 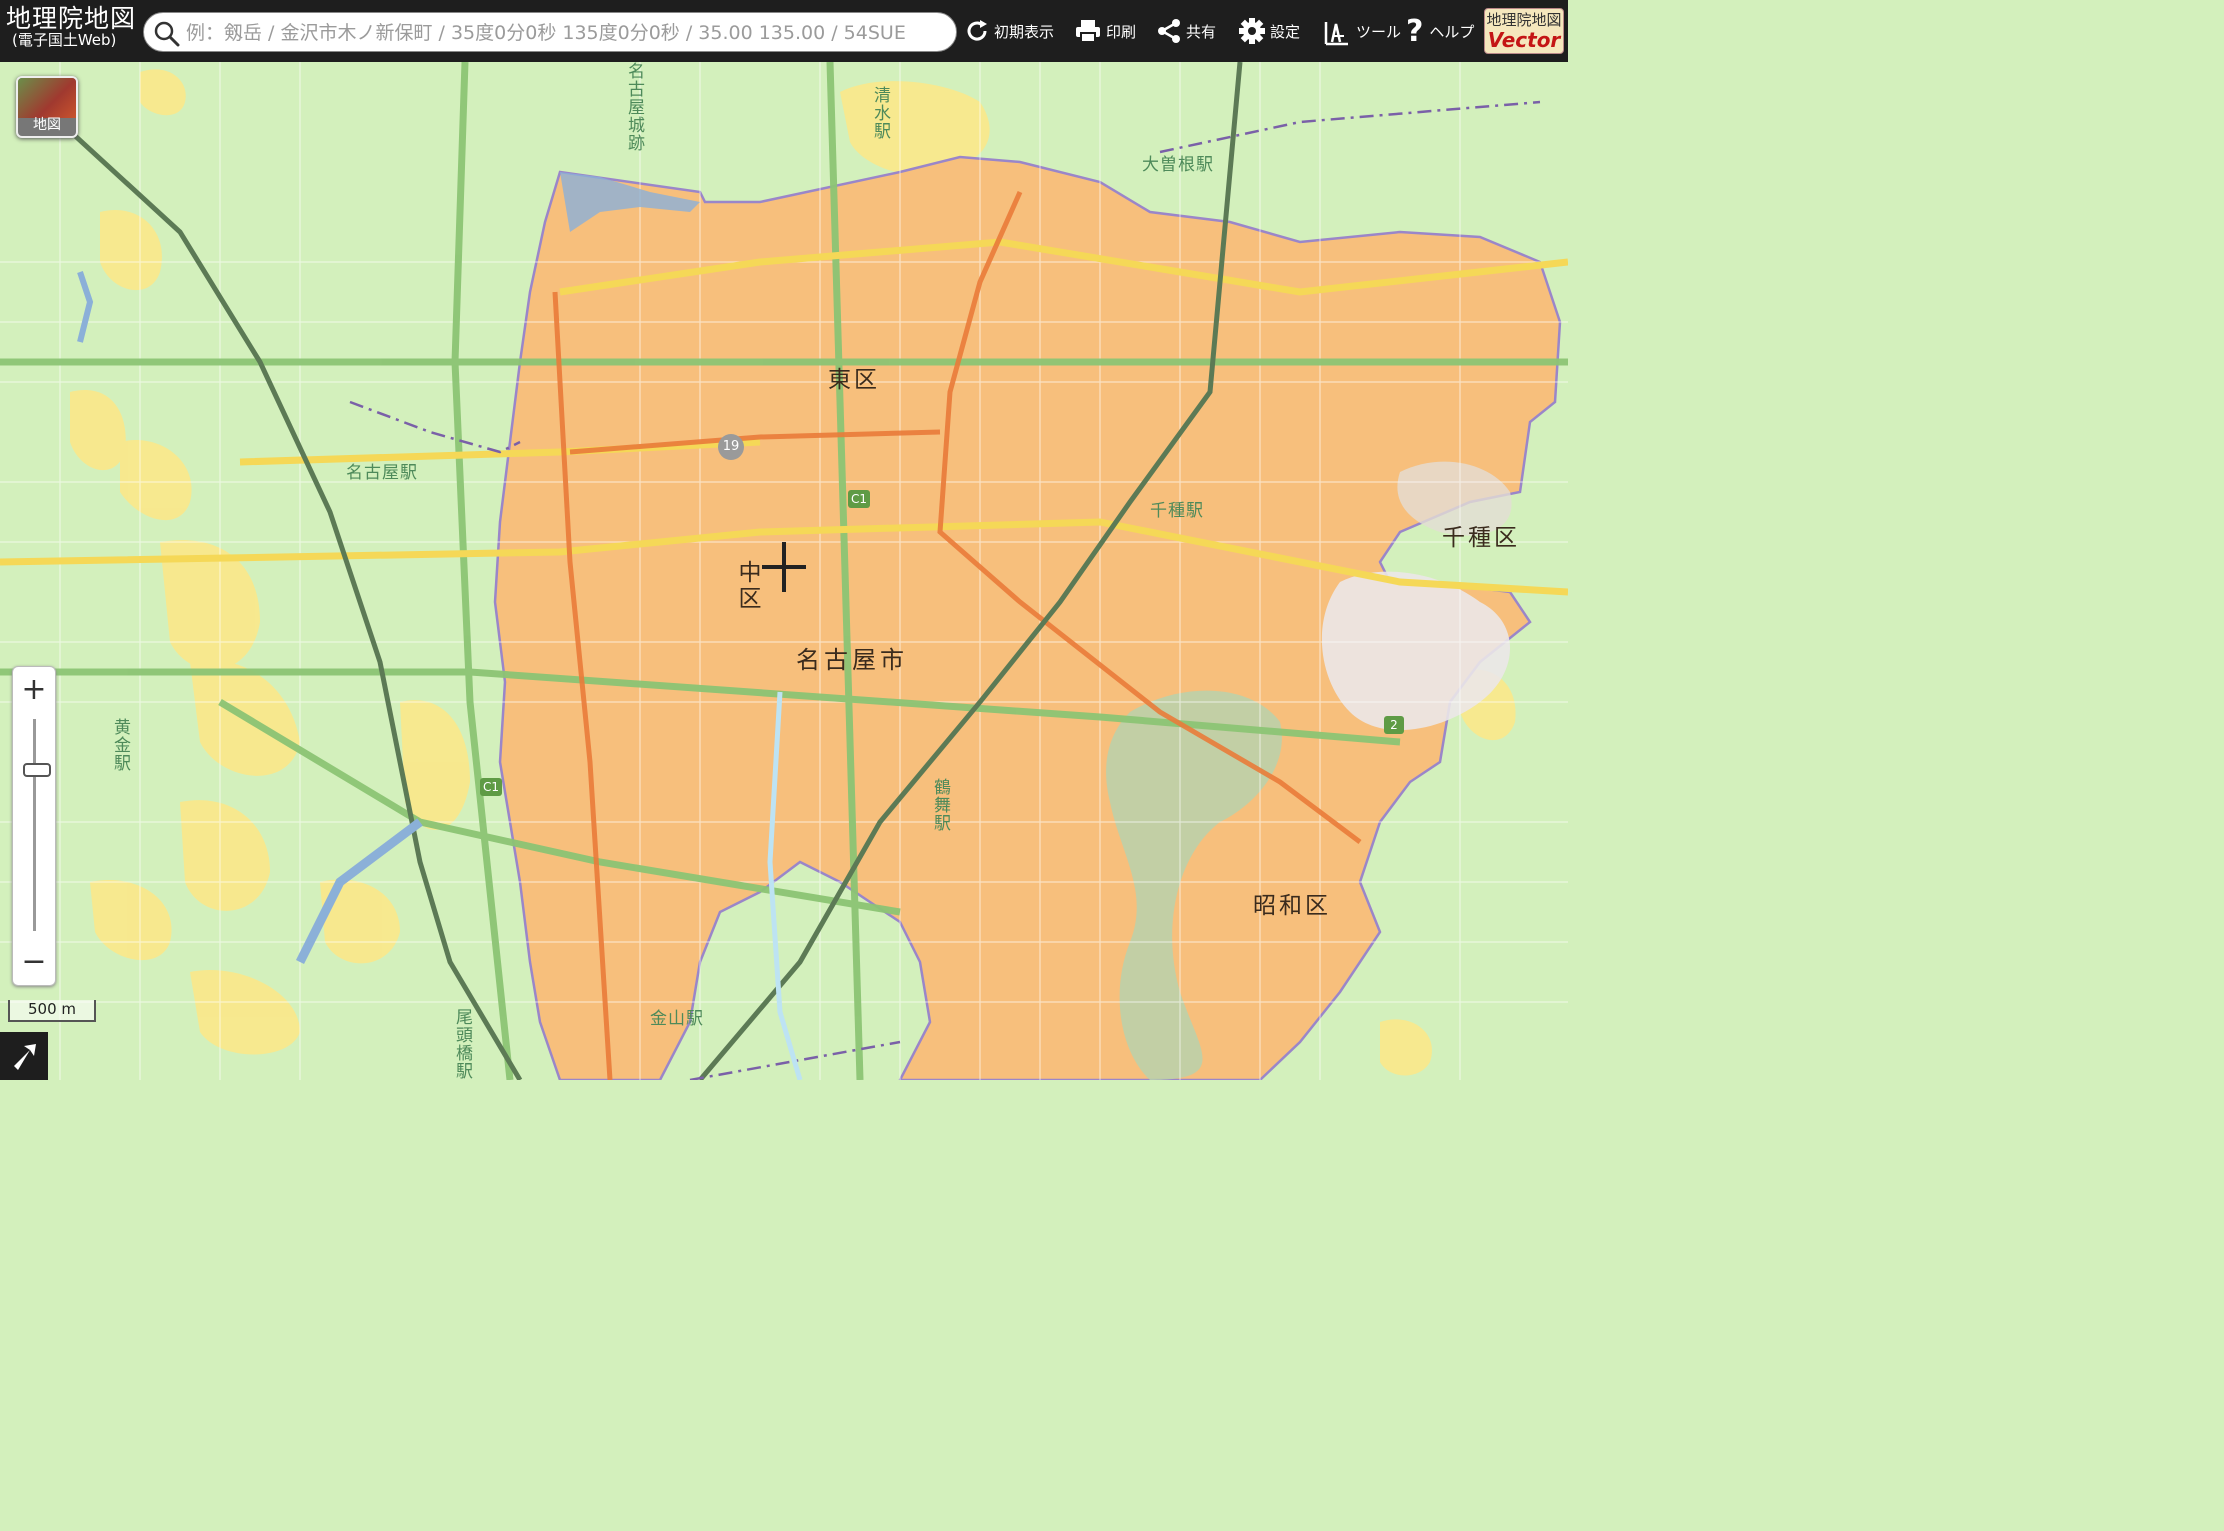 What do you see at coordinates (1269, 31) in the screenshot?
I see `settings-button: 設定` at bounding box center [1269, 31].